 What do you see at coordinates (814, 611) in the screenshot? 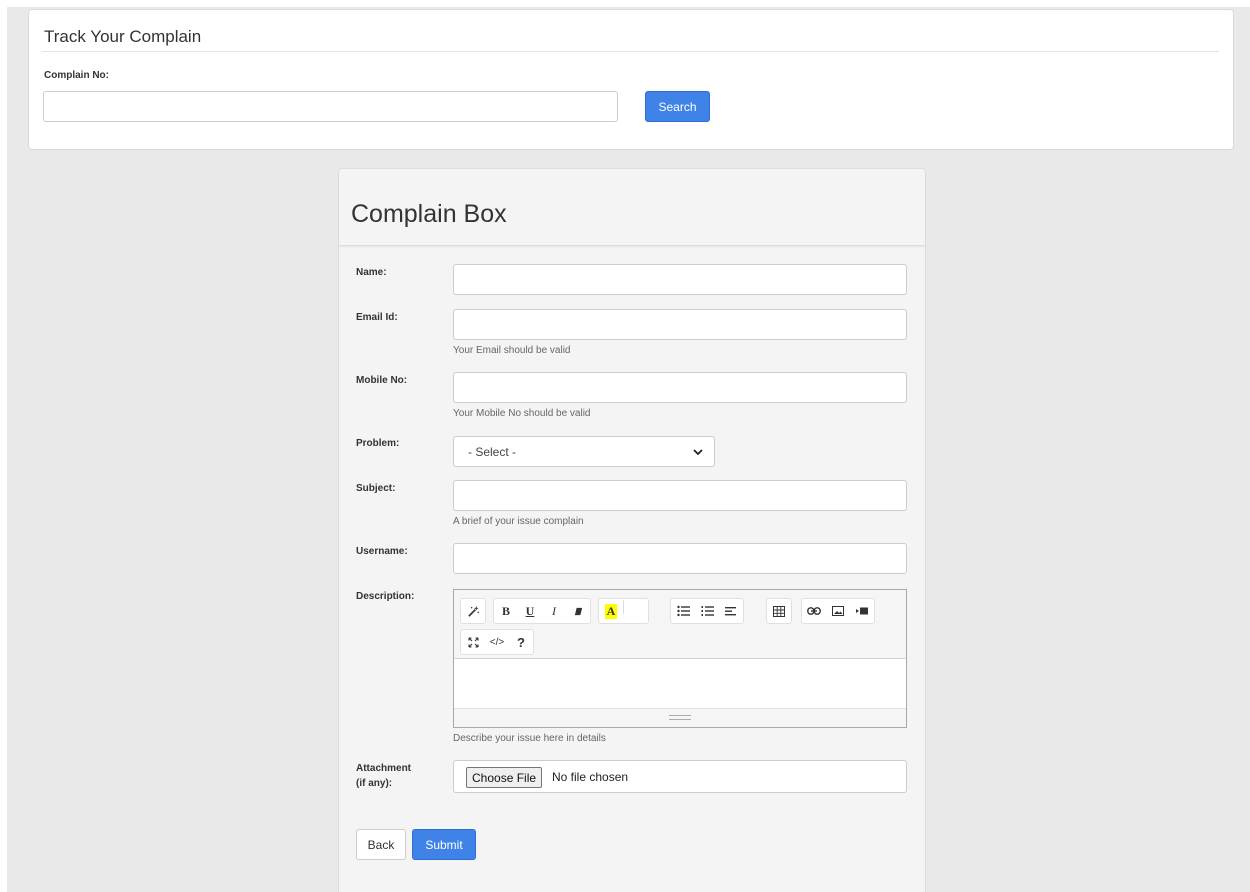
I see `link-icon` at bounding box center [814, 611].